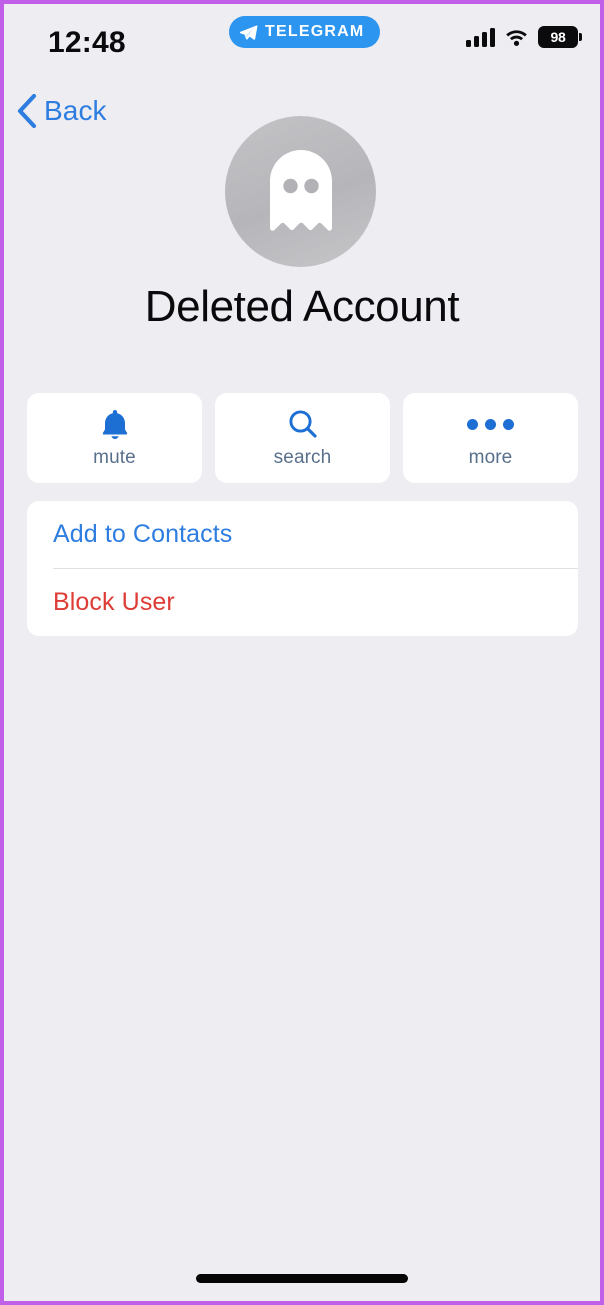 The image size is (604, 1305). I want to click on block-user-row: Block User, so click(302, 602).